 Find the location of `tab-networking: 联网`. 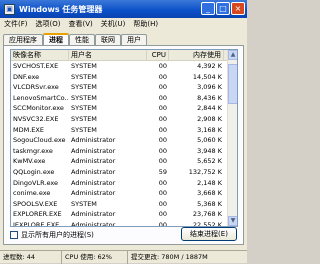

tab-networking: 联网 is located at coordinates (108, 39).